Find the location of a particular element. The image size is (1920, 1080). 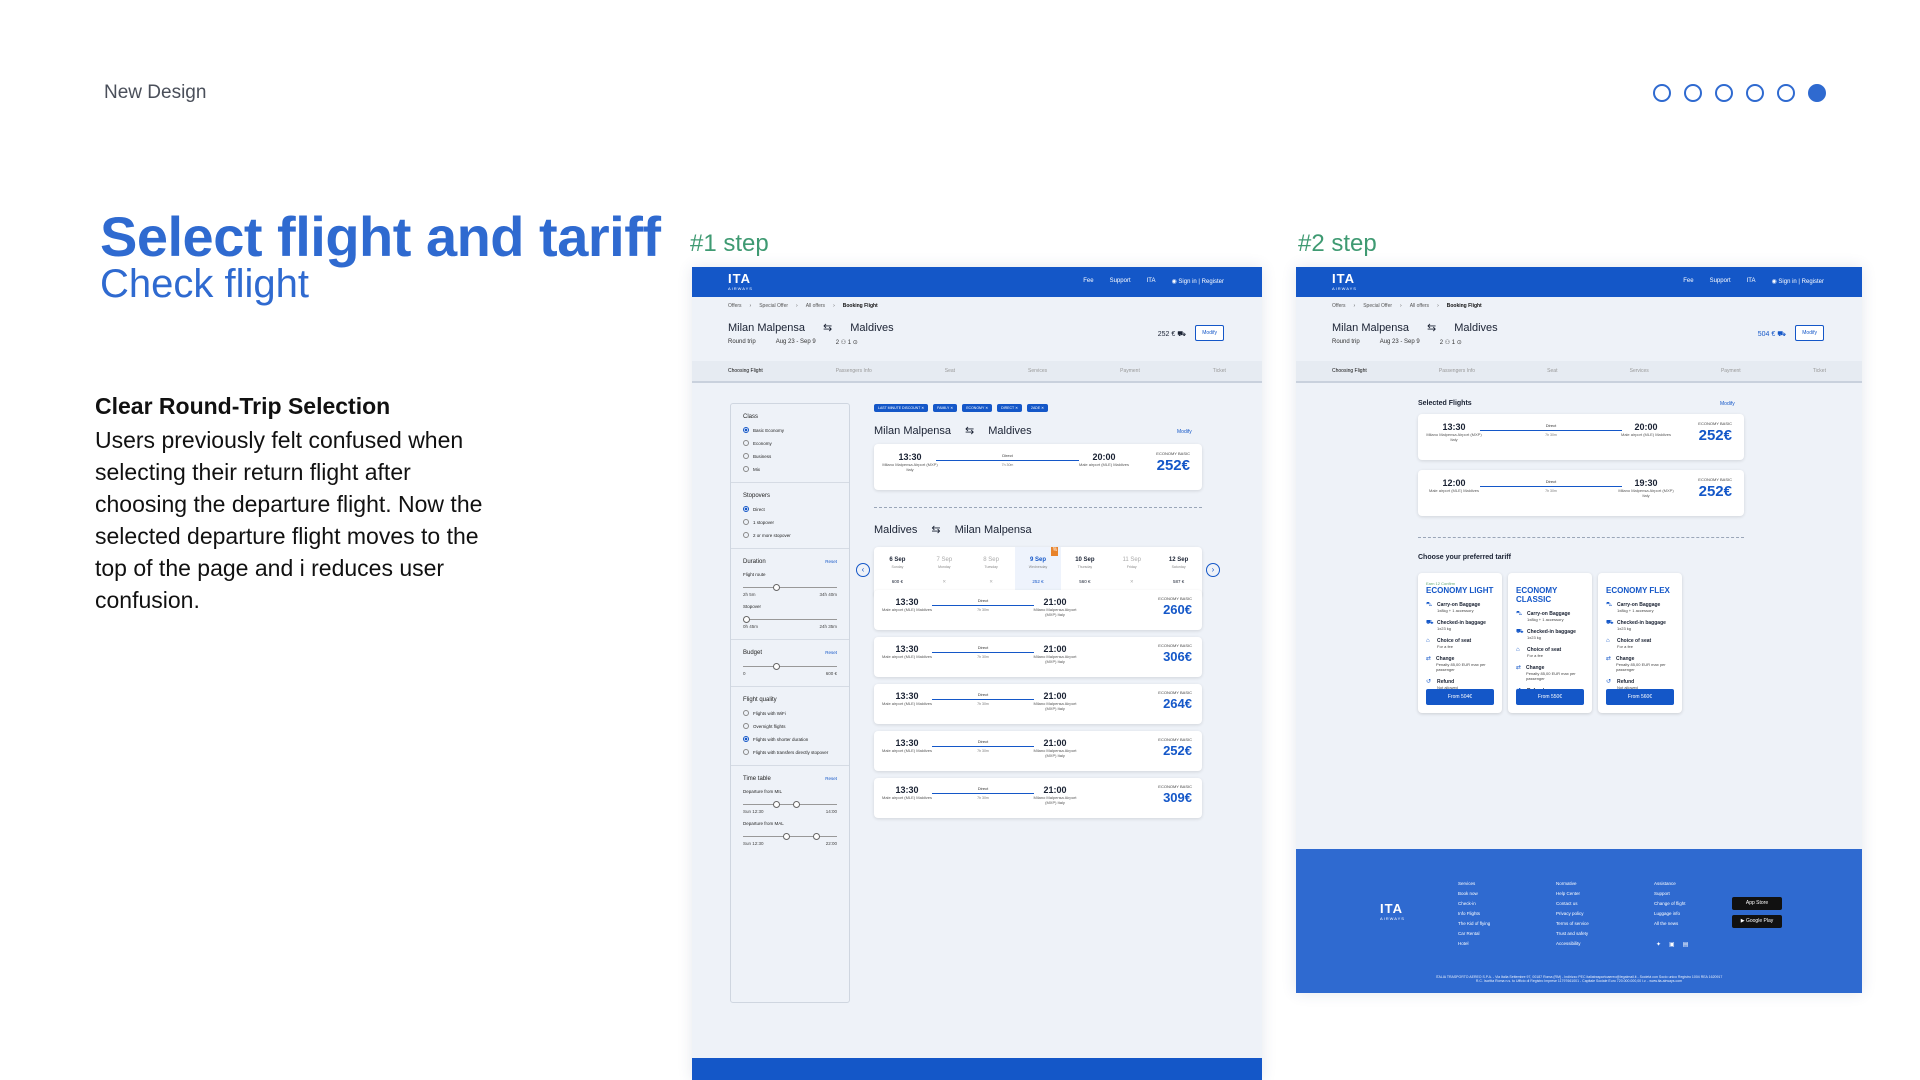

google-play-badge: ▶ Google Play is located at coordinates (1757, 921).